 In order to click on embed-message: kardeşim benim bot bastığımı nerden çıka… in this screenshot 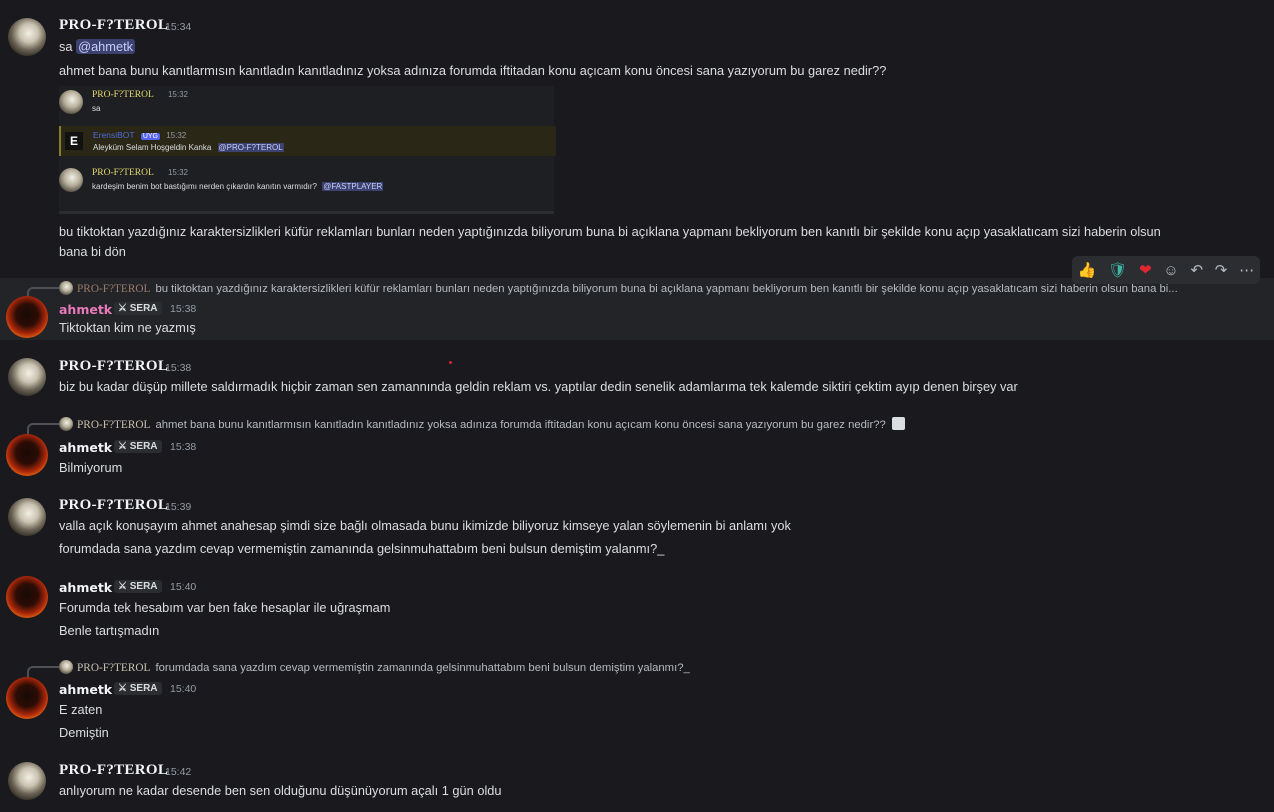, I will do `click(204, 186)`.